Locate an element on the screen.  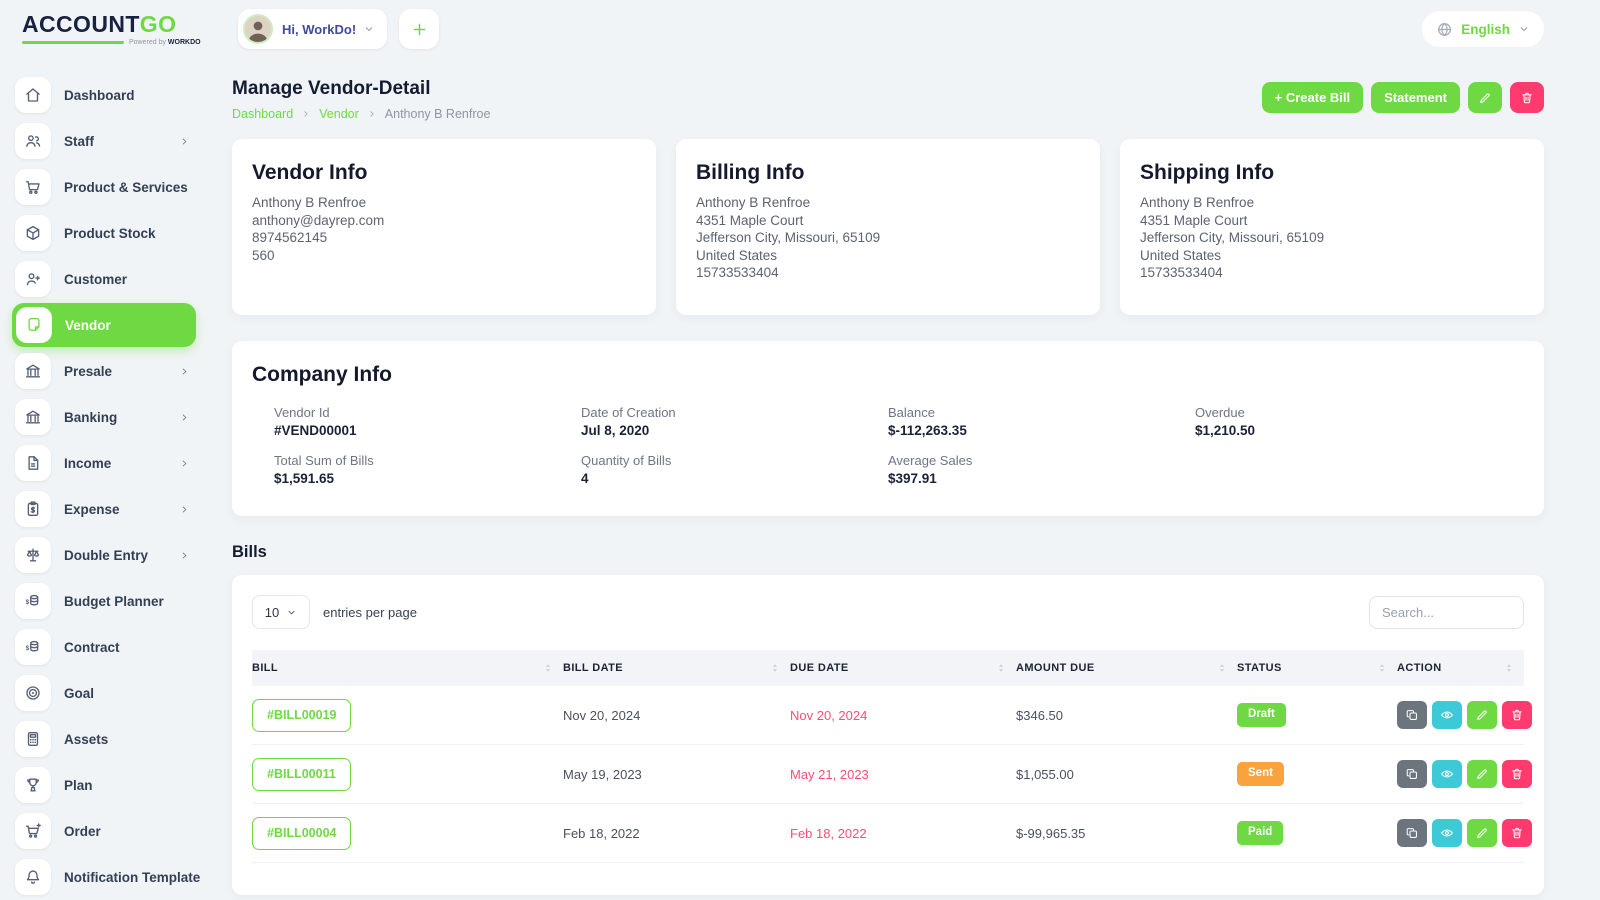
search-input is located at coordinates (1446, 612).